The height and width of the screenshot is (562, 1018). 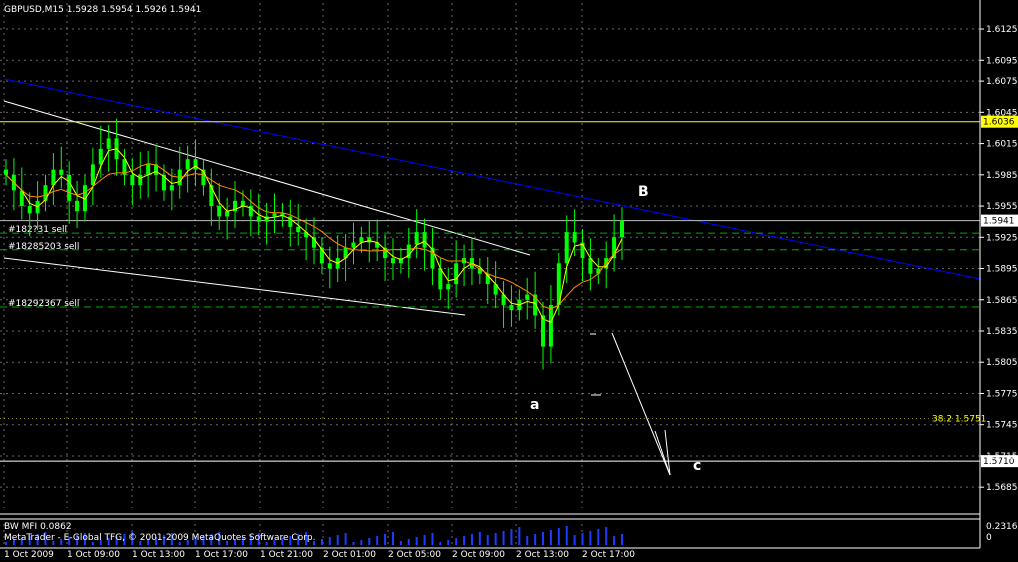 What do you see at coordinates (1002, 30) in the screenshot?
I see `y-tick-label: 1.6125` at bounding box center [1002, 30].